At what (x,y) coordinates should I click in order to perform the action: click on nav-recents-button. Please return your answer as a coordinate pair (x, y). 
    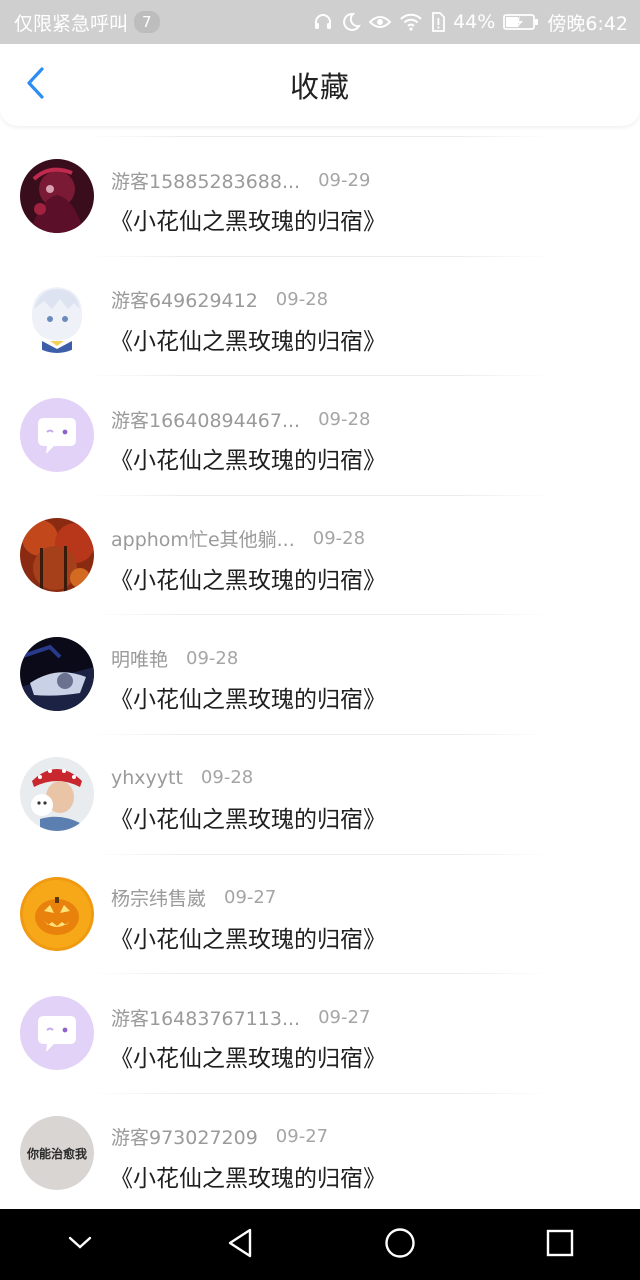
    Looking at the image, I should click on (560, 1245).